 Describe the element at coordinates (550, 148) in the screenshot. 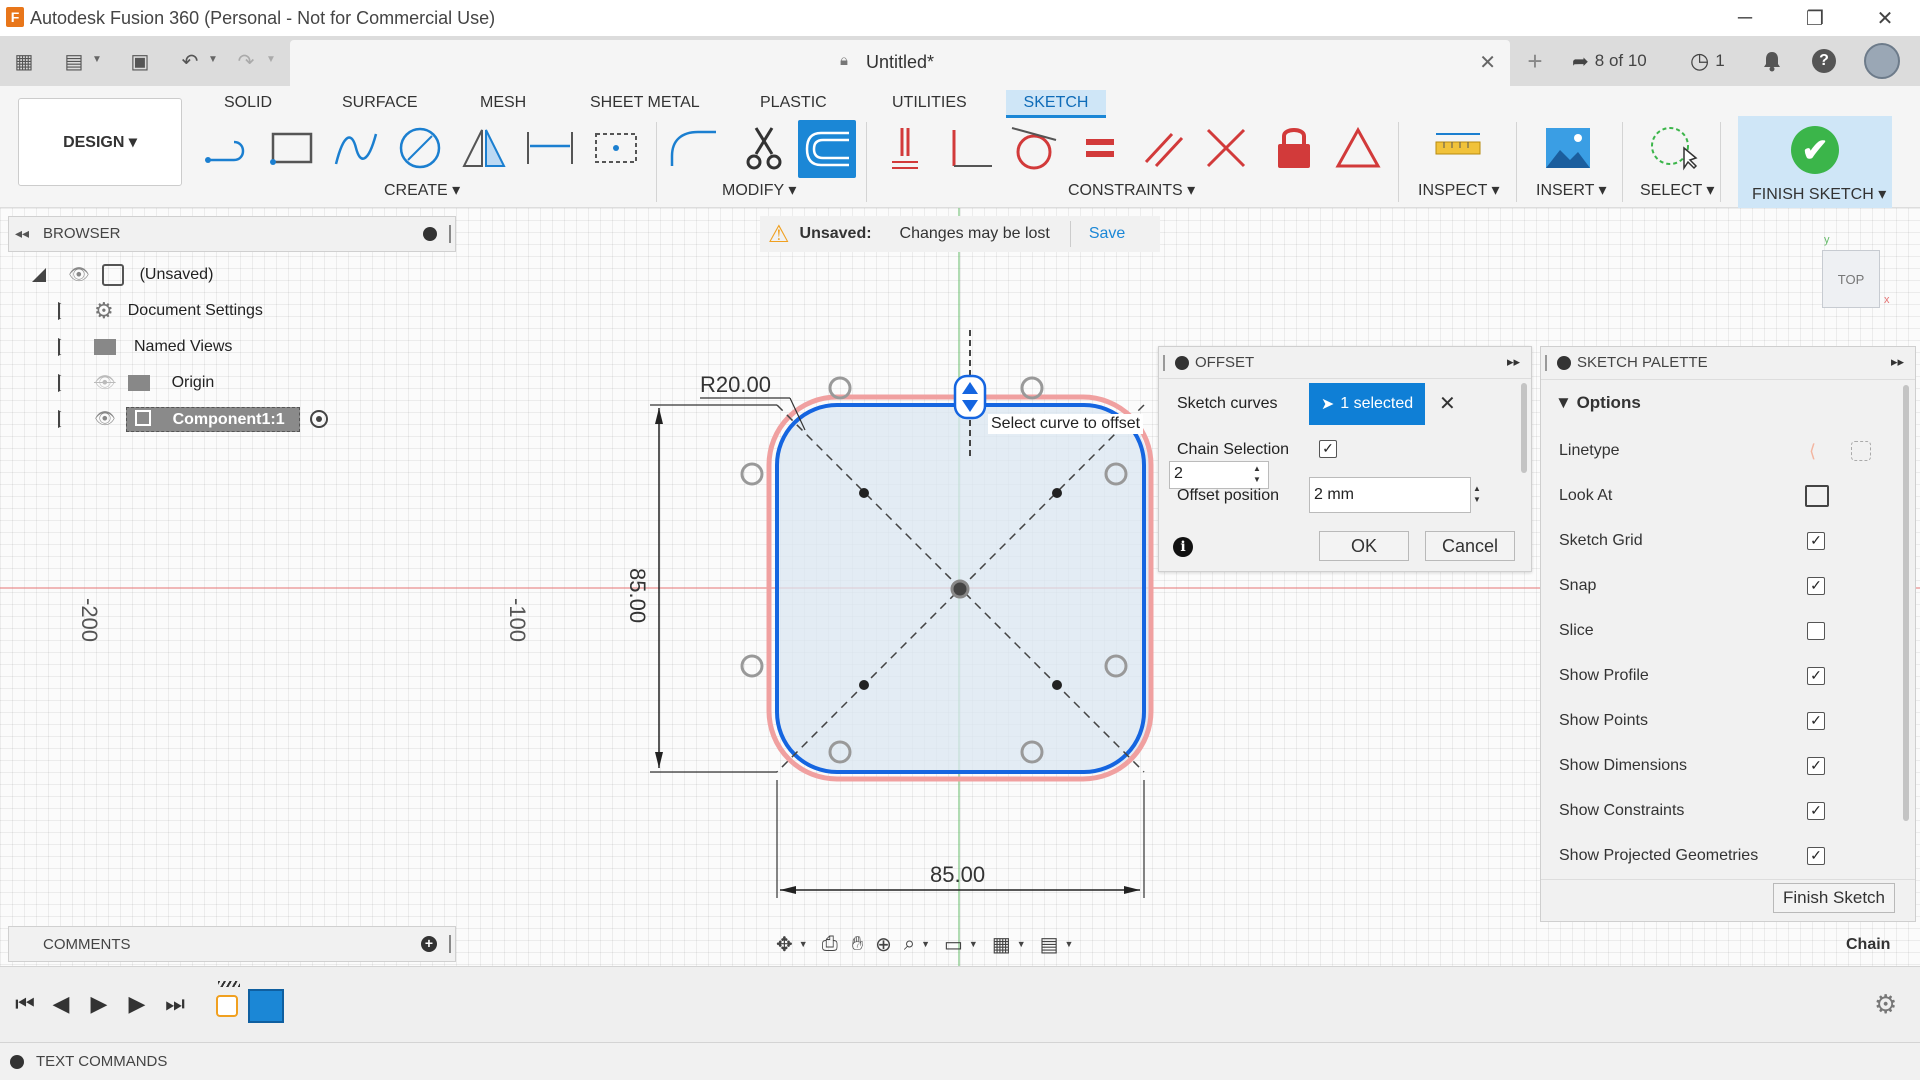

I see `dimension-tool-icon` at that location.